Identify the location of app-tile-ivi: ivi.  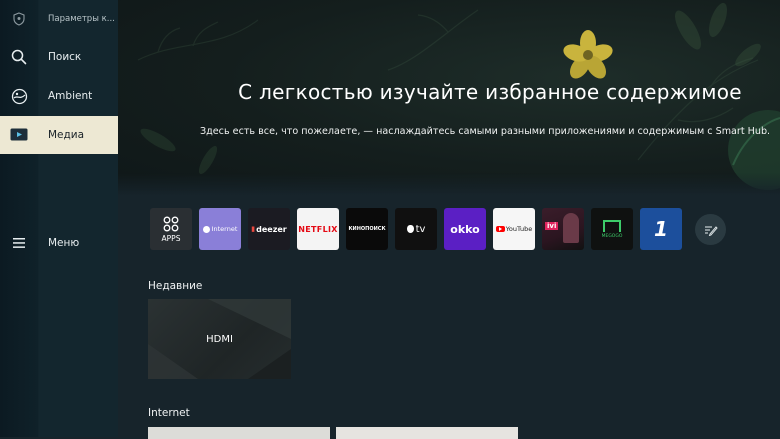
(563, 229).